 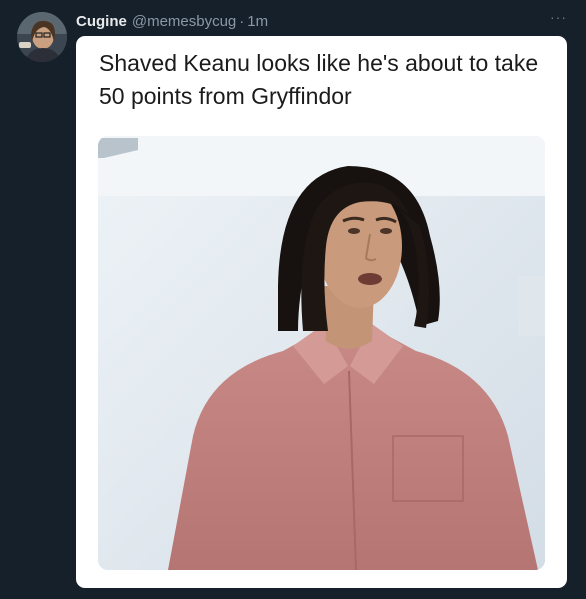 I want to click on author-handle: @memesbycug, so click(x=184, y=21).